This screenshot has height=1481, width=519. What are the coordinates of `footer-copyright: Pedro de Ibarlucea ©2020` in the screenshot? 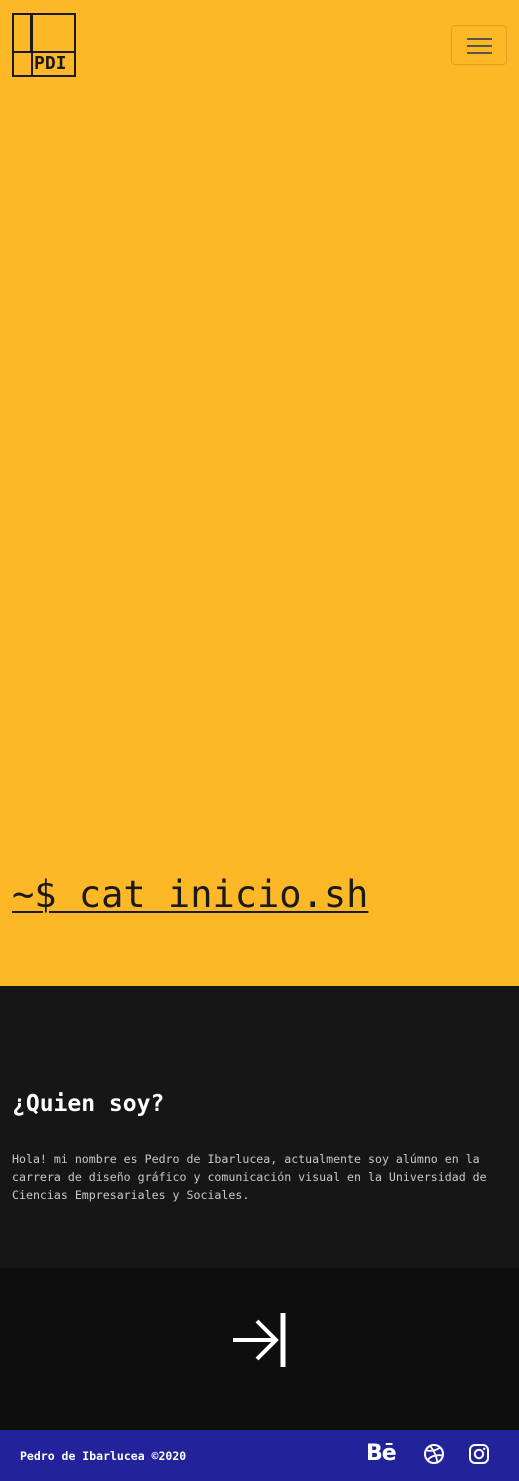 It's located at (103, 1456).